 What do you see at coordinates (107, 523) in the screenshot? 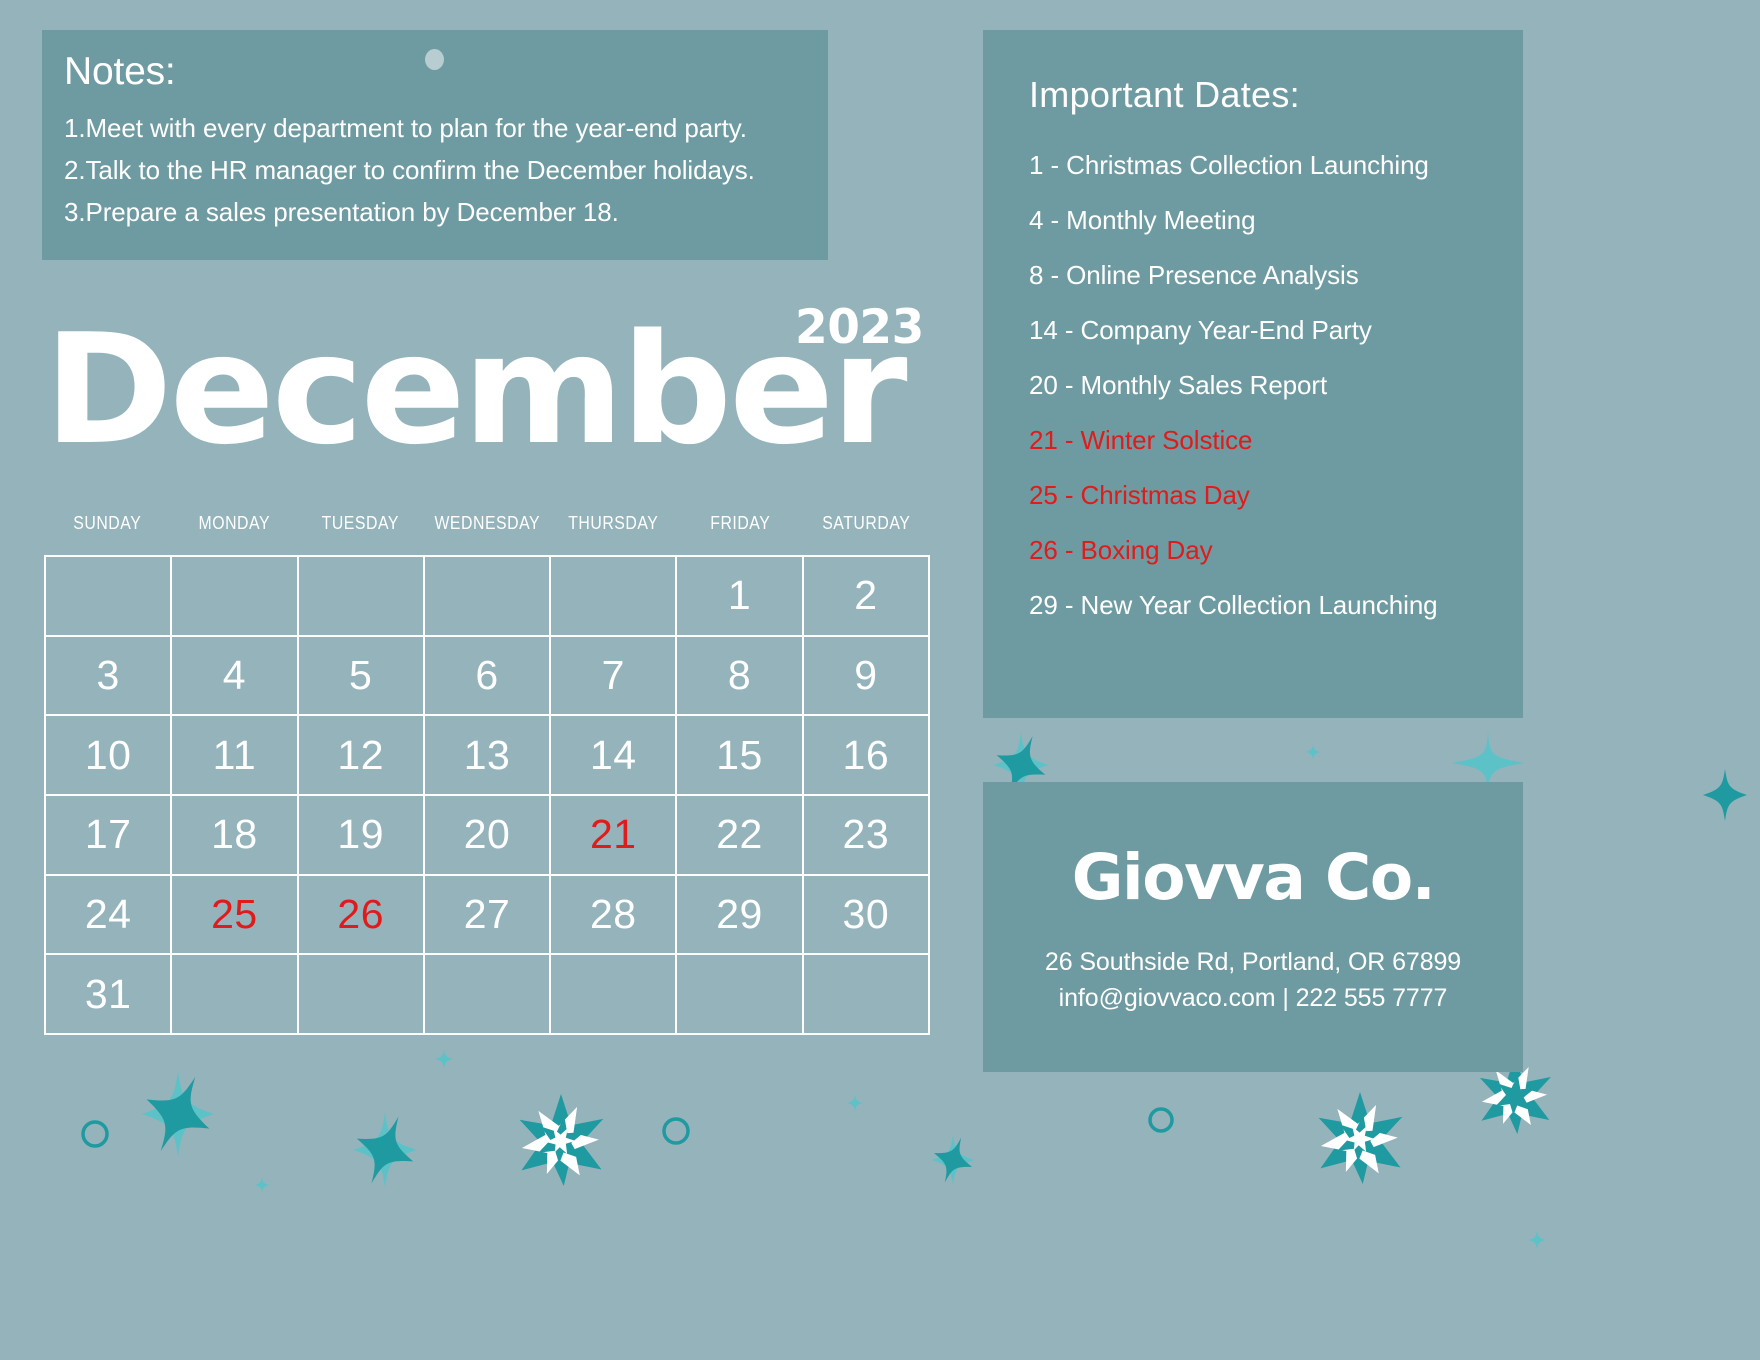
I see `weekday-label: SUNDAY` at bounding box center [107, 523].